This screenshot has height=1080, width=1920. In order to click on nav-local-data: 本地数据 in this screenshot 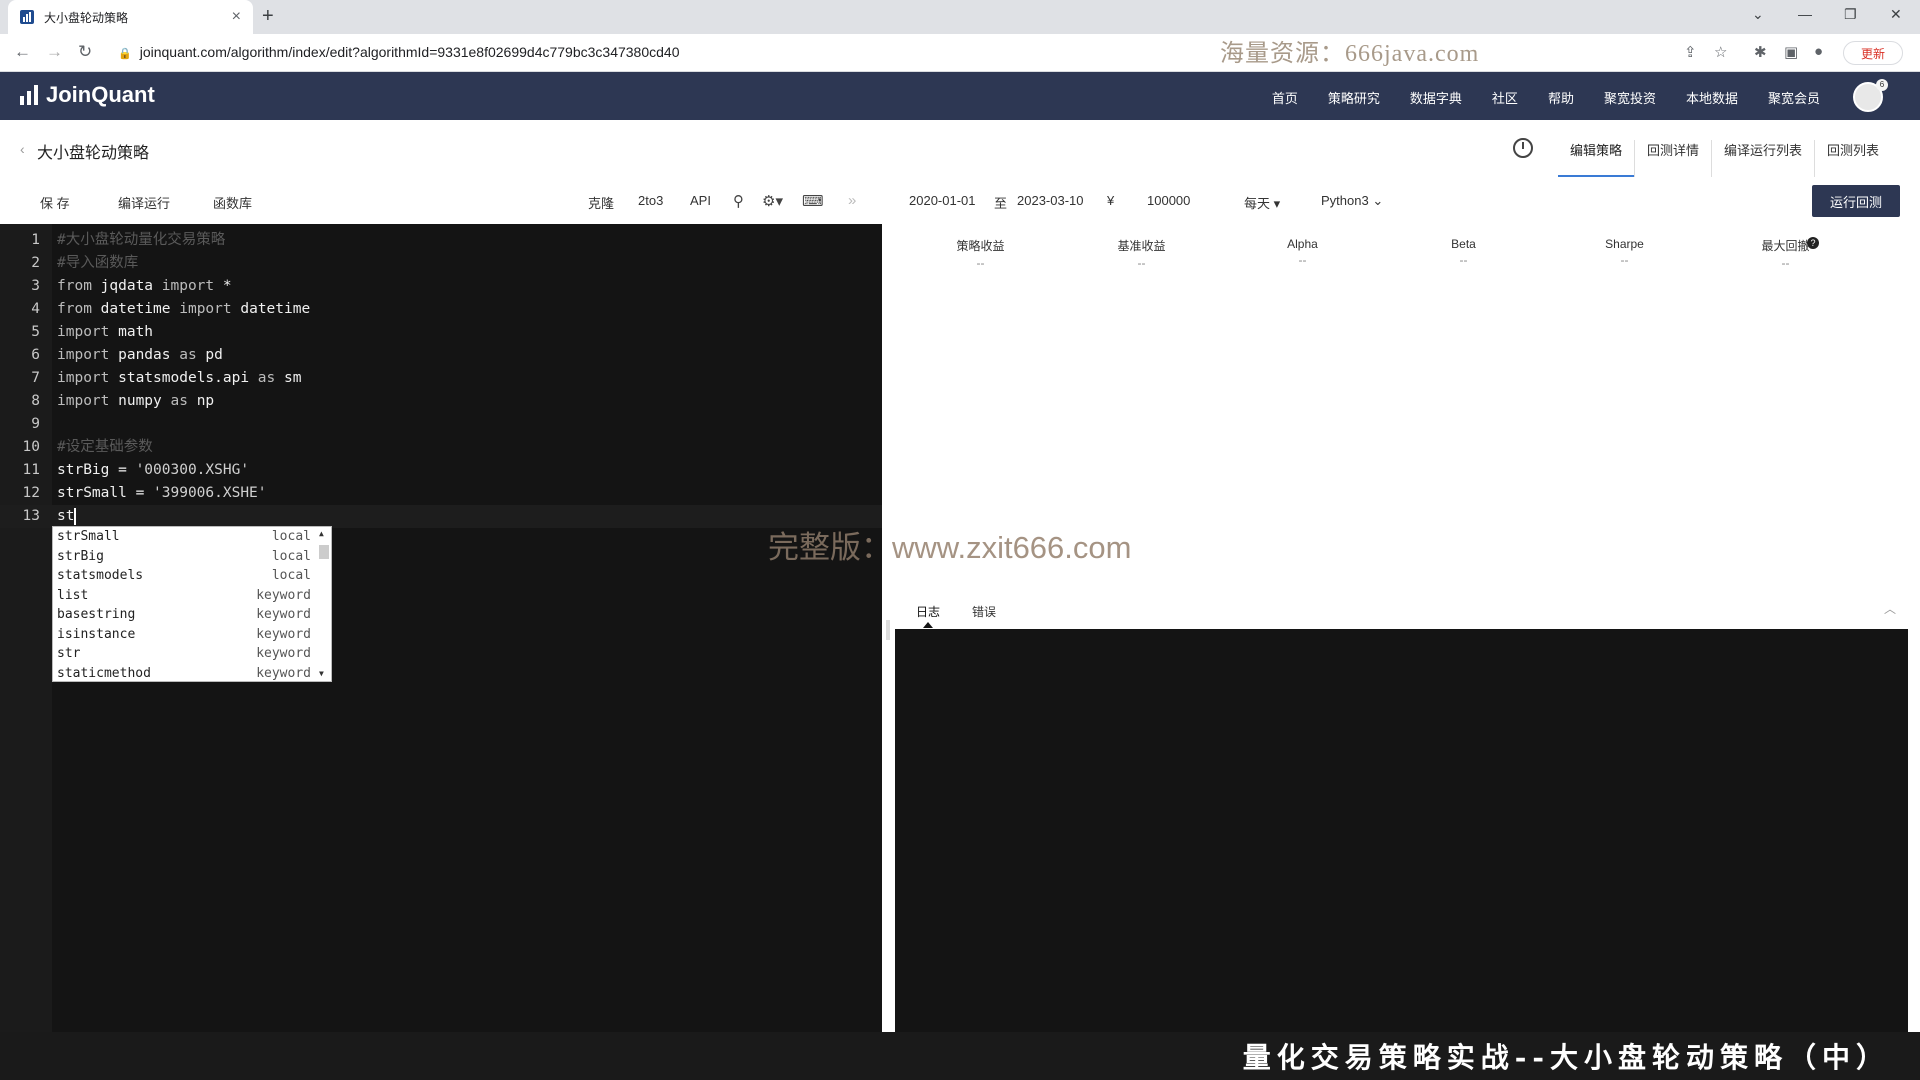, I will do `click(1712, 97)`.